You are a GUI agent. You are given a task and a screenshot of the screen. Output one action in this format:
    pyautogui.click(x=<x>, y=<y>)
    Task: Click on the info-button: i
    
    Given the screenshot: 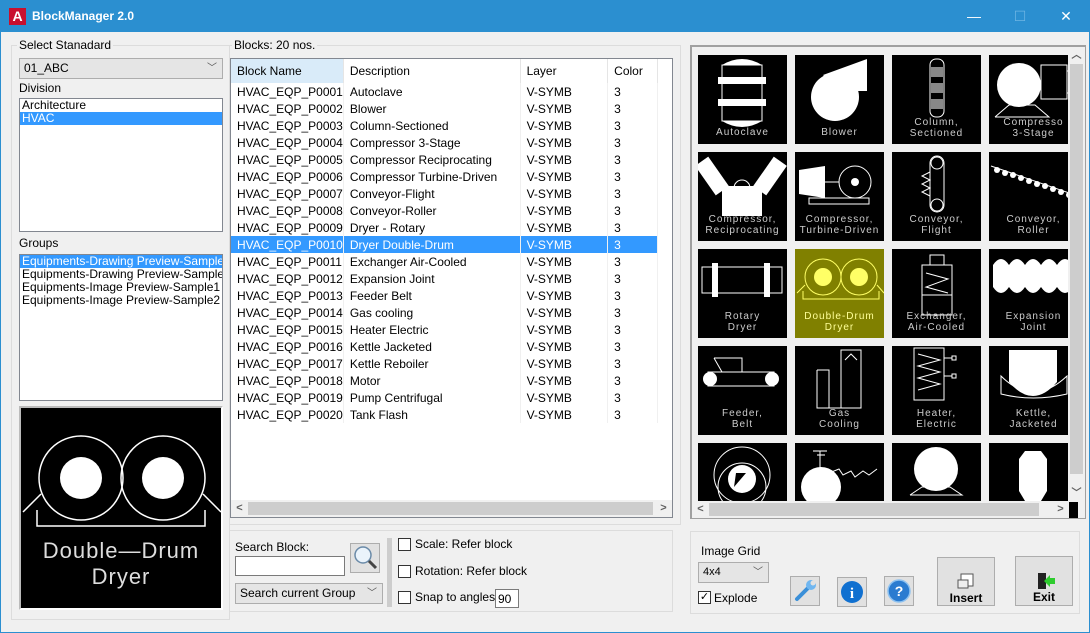 What is the action you would take?
    pyautogui.click(x=852, y=592)
    